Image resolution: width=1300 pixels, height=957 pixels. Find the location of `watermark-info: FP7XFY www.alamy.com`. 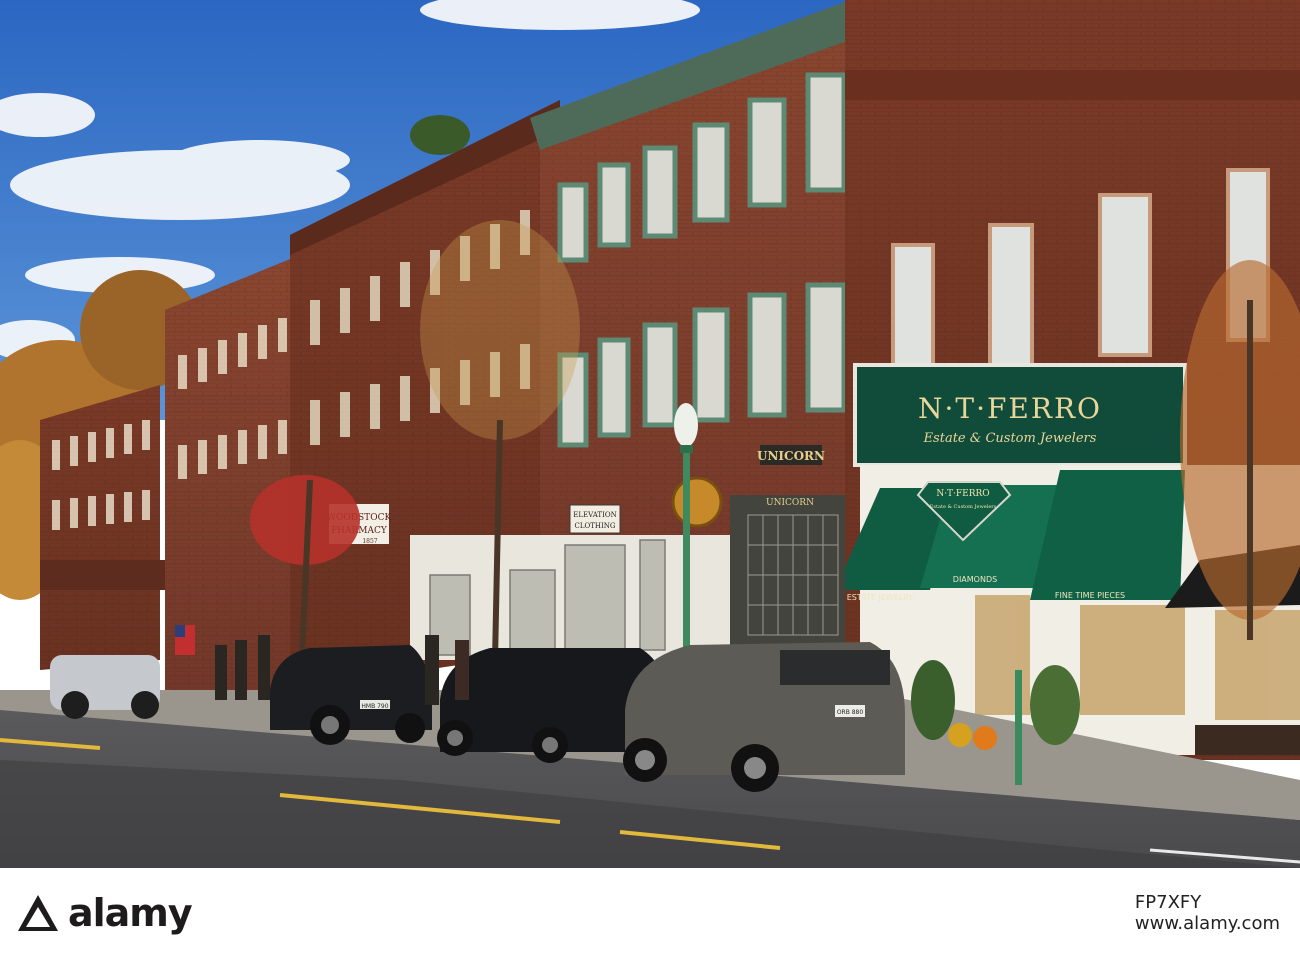

watermark-info: FP7XFY www.alamy.com is located at coordinates (1207, 913).